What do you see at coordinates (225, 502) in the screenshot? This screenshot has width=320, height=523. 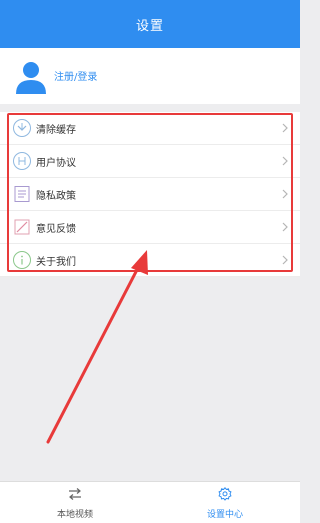 I see `nav-item-settings-center: 设置中心` at bounding box center [225, 502].